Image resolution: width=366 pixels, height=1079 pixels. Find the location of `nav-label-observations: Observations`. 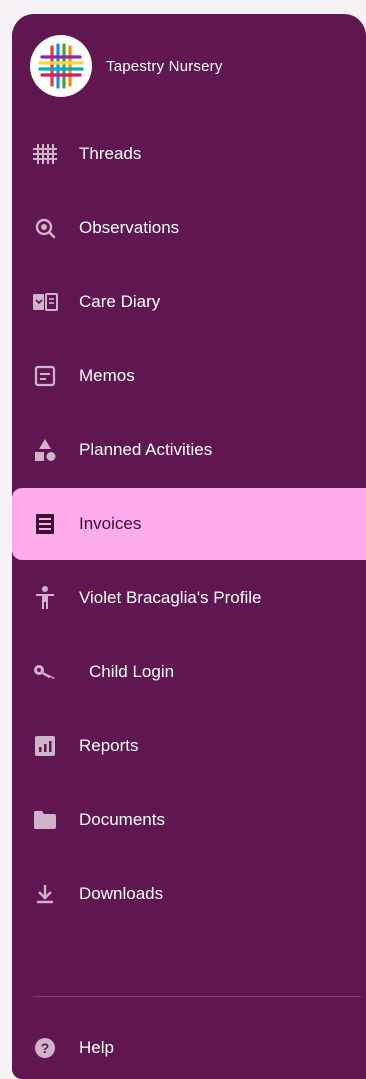

nav-label-observations: Observations is located at coordinates (129, 227).